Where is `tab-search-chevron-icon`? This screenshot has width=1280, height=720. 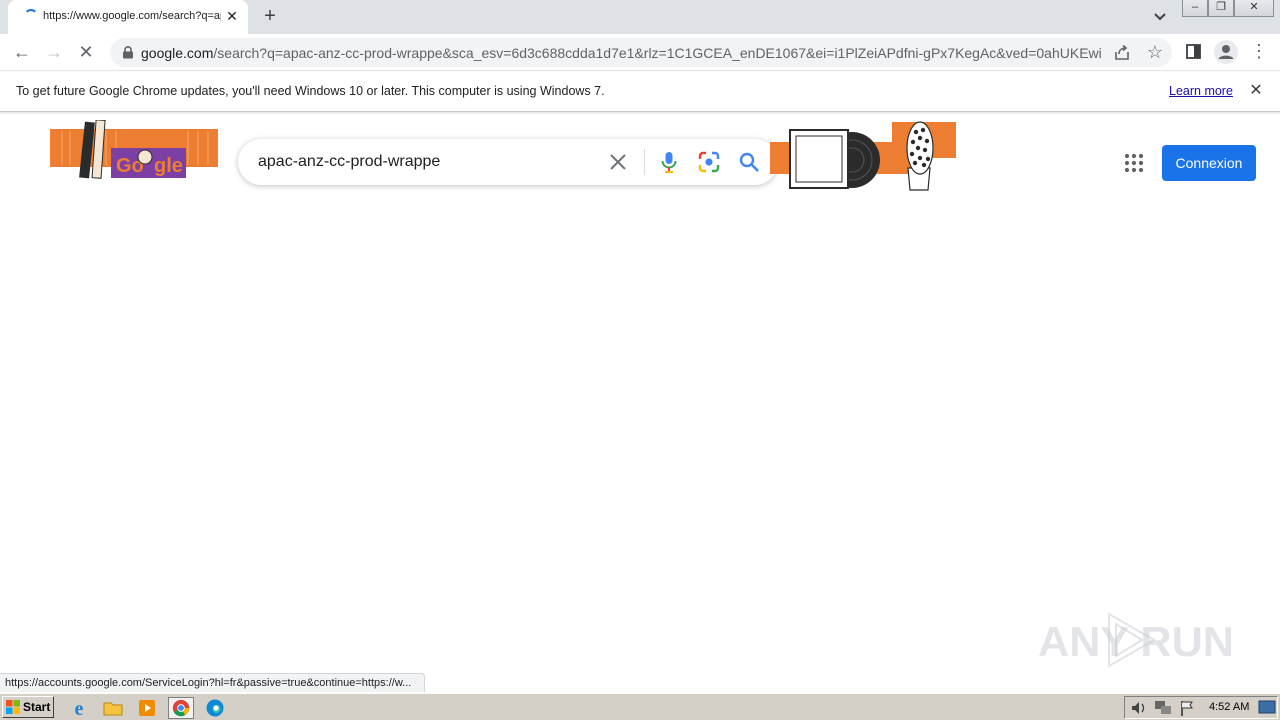 tab-search-chevron-icon is located at coordinates (1160, 17).